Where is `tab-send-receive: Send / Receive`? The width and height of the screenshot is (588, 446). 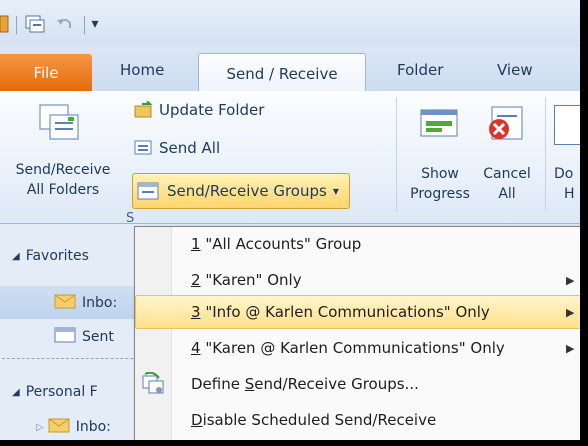 tab-send-receive: Send / Receive is located at coordinates (282, 73).